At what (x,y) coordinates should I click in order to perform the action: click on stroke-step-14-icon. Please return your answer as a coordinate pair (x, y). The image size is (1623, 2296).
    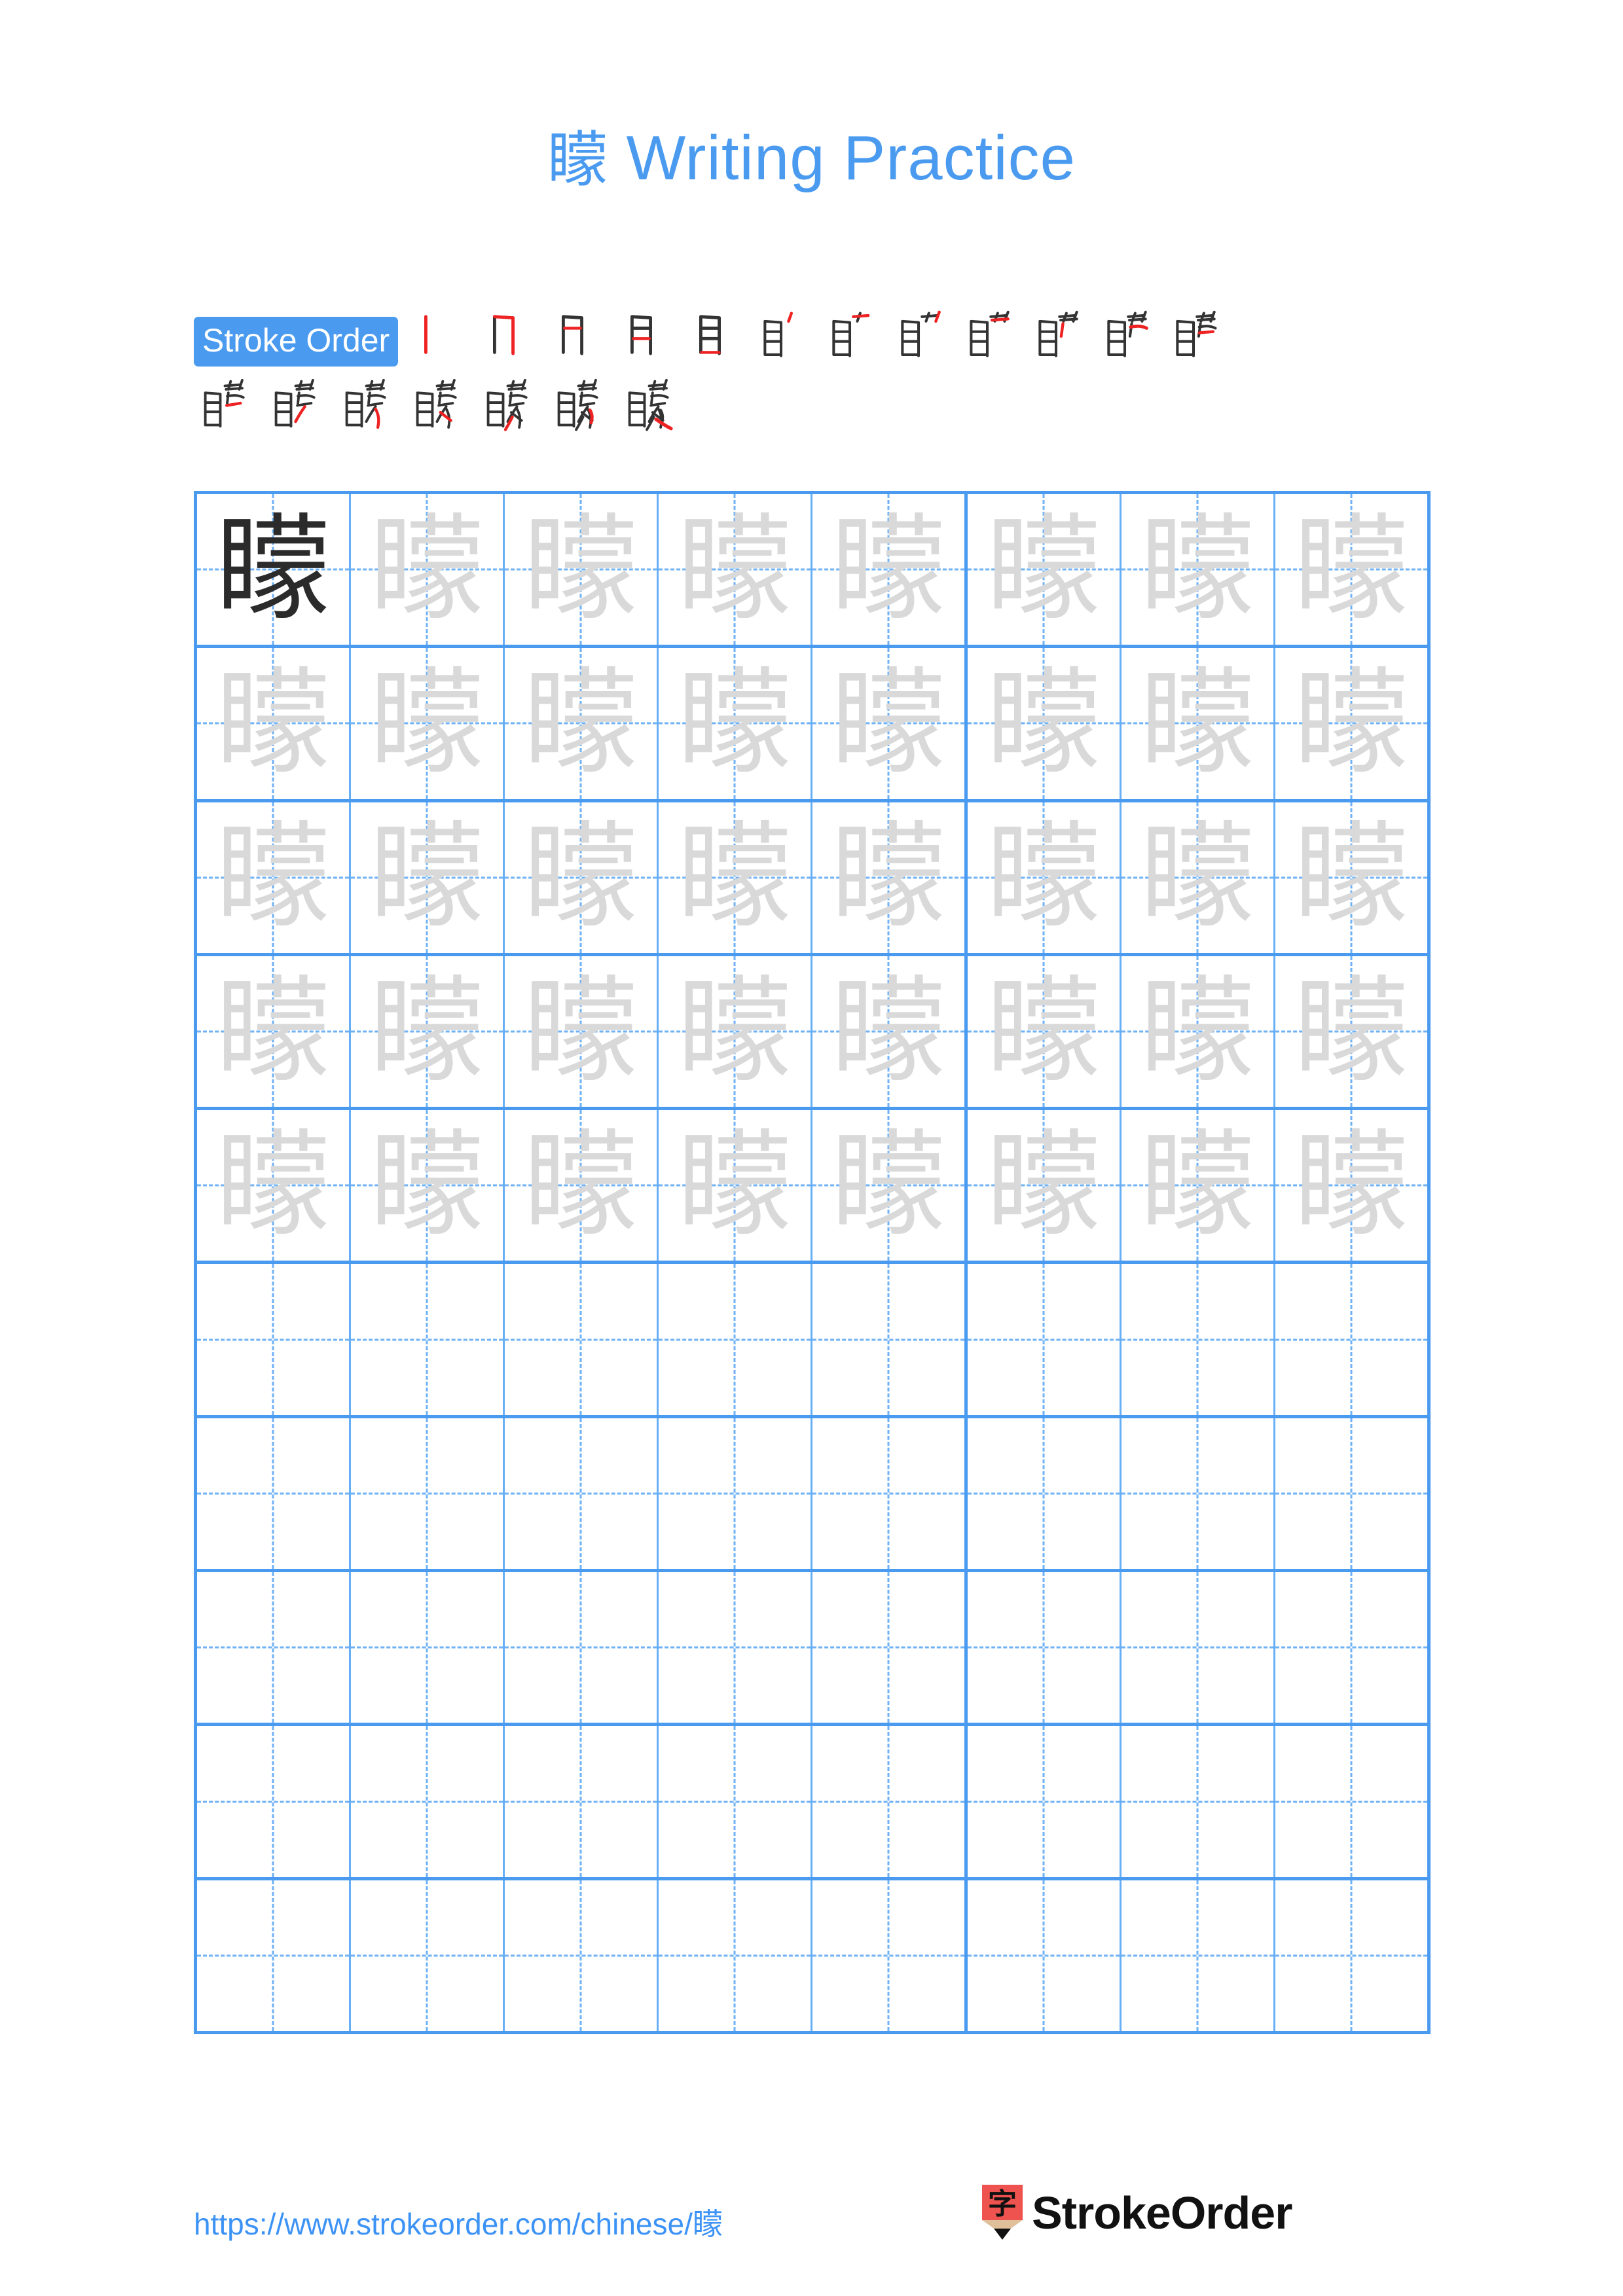
    Looking at the image, I should click on (295, 403).